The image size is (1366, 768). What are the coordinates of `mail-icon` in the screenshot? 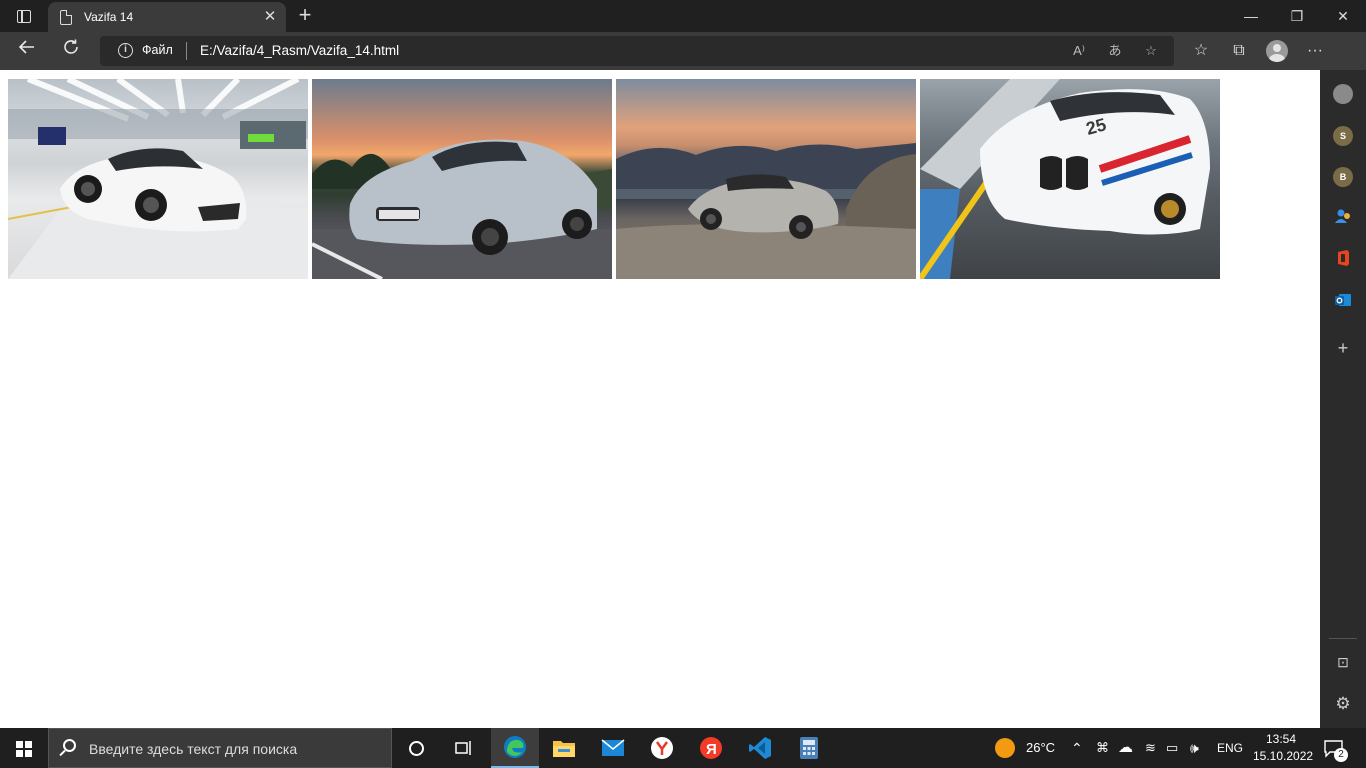 It's located at (613, 747).